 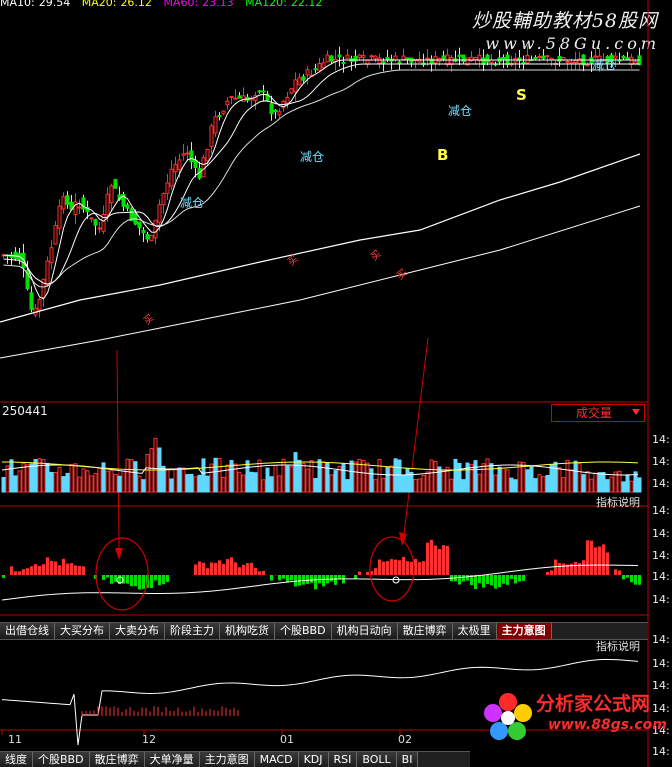 What do you see at coordinates (118, 449) in the screenshot?
I see `annotation-arrow-line` at bounding box center [118, 449].